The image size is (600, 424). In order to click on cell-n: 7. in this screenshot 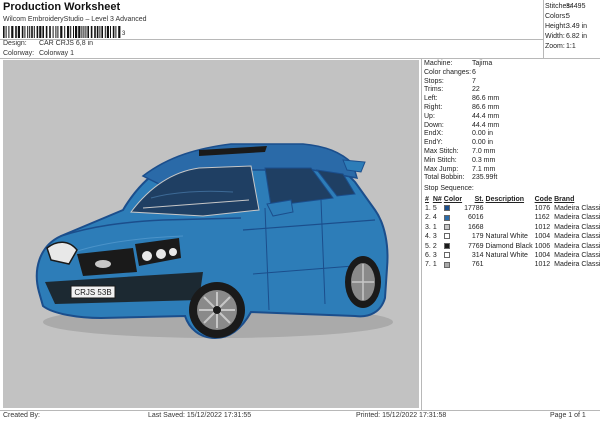, I will do `click(428, 265)`.